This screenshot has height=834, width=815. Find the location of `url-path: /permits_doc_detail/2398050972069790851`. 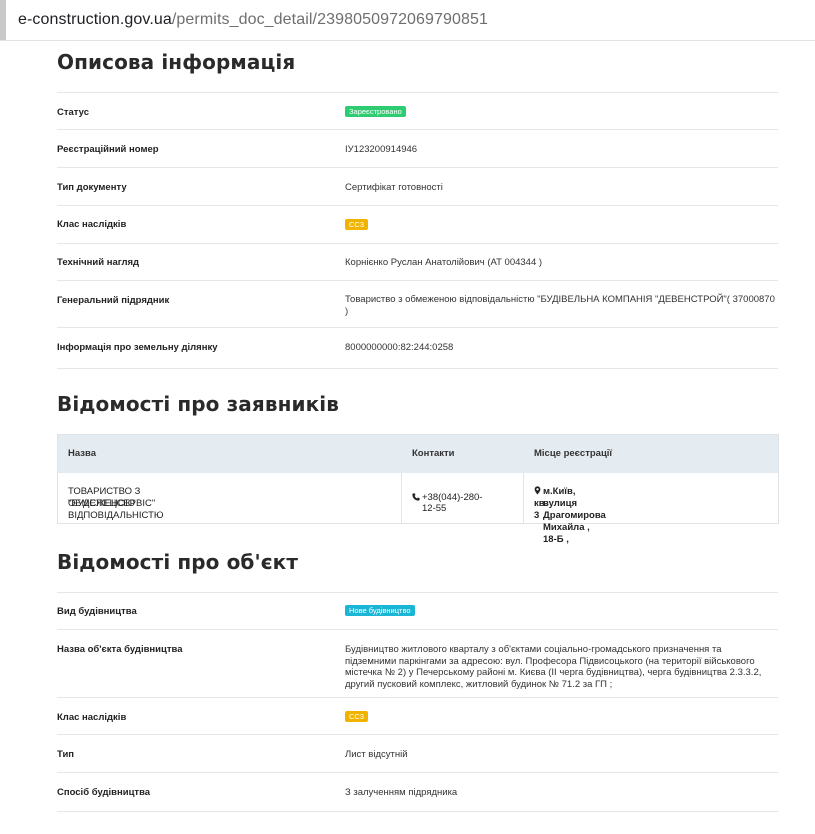

url-path: /permits_doc_detail/2398050972069790851 is located at coordinates (330, 19).